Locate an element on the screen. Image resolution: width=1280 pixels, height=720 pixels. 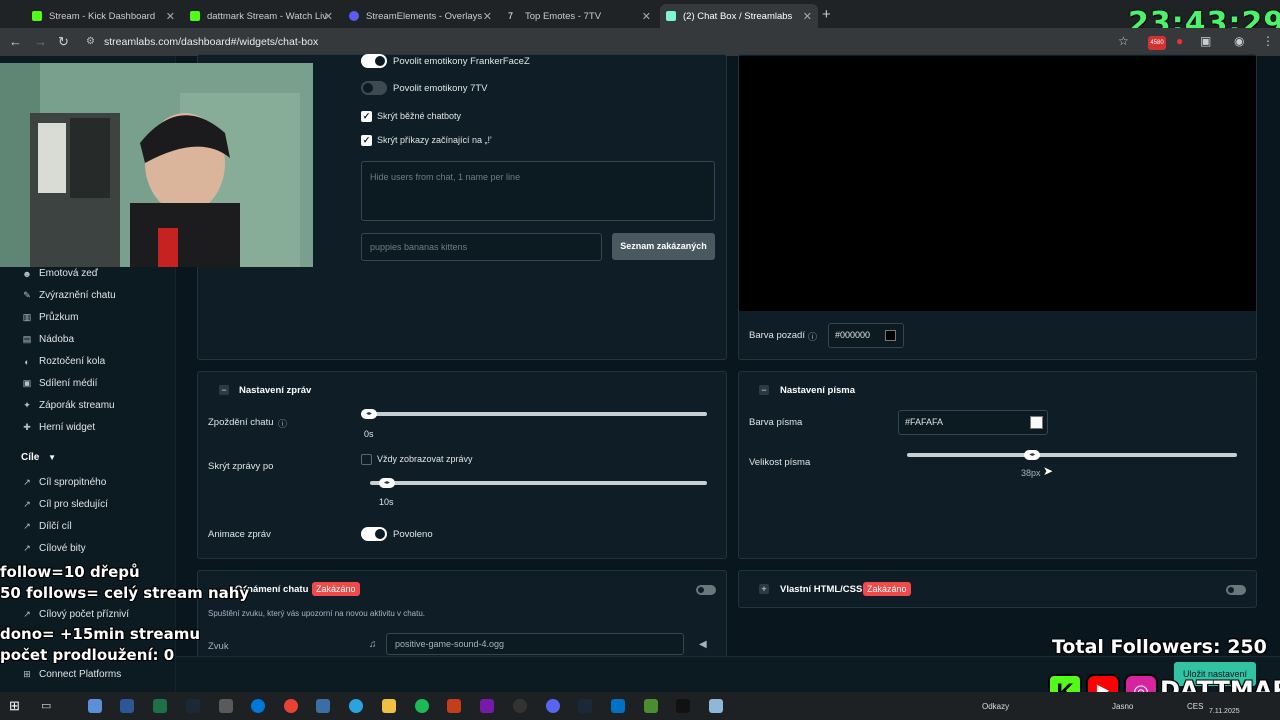
volume-icon: ◀ is located at coordinates (703, 644).